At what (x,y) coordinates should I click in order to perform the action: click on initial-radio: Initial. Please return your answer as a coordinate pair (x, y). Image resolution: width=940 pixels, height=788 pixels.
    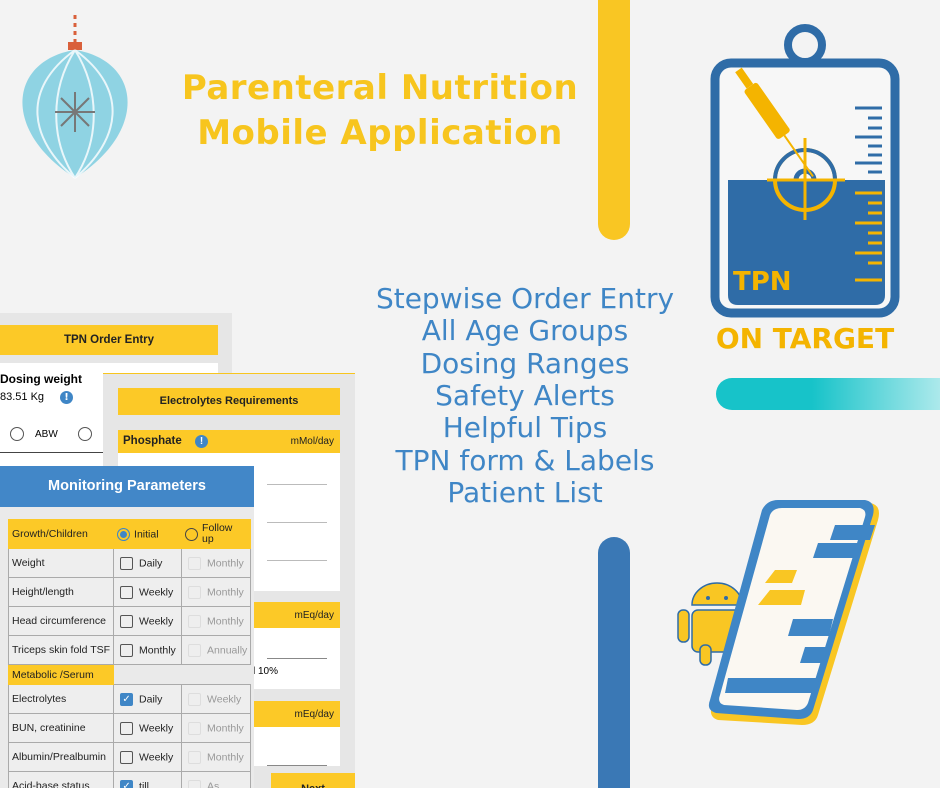
    Looking at the image, I should click on (148, 534).